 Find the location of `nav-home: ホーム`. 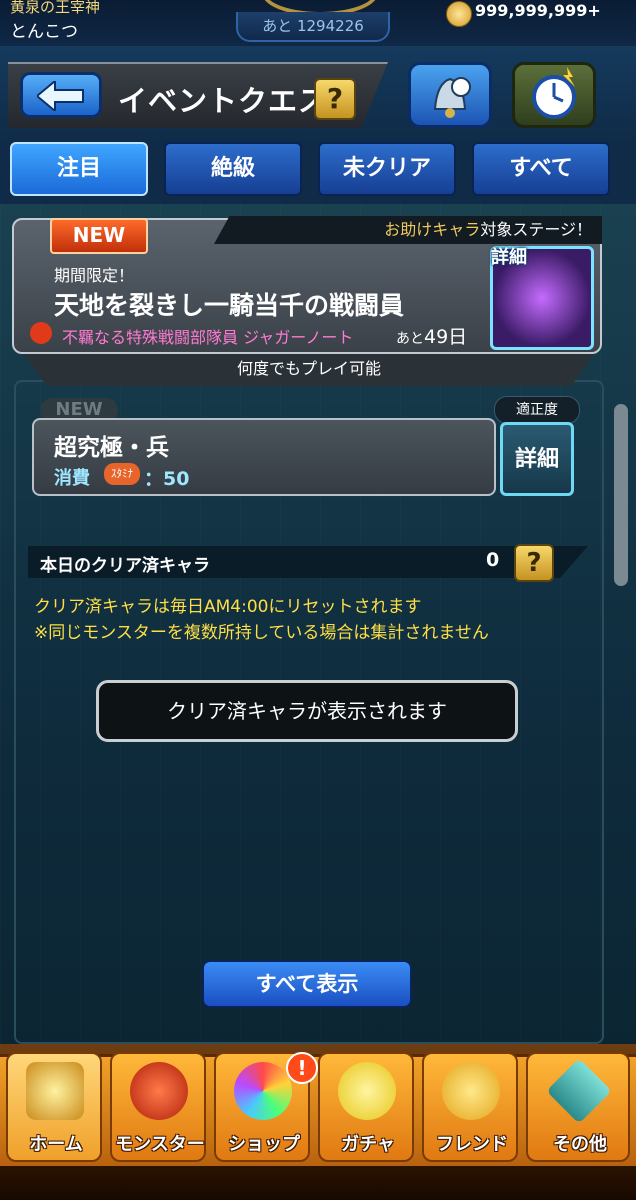

nav-home: ホーム is located at coordinates (54, 1107).